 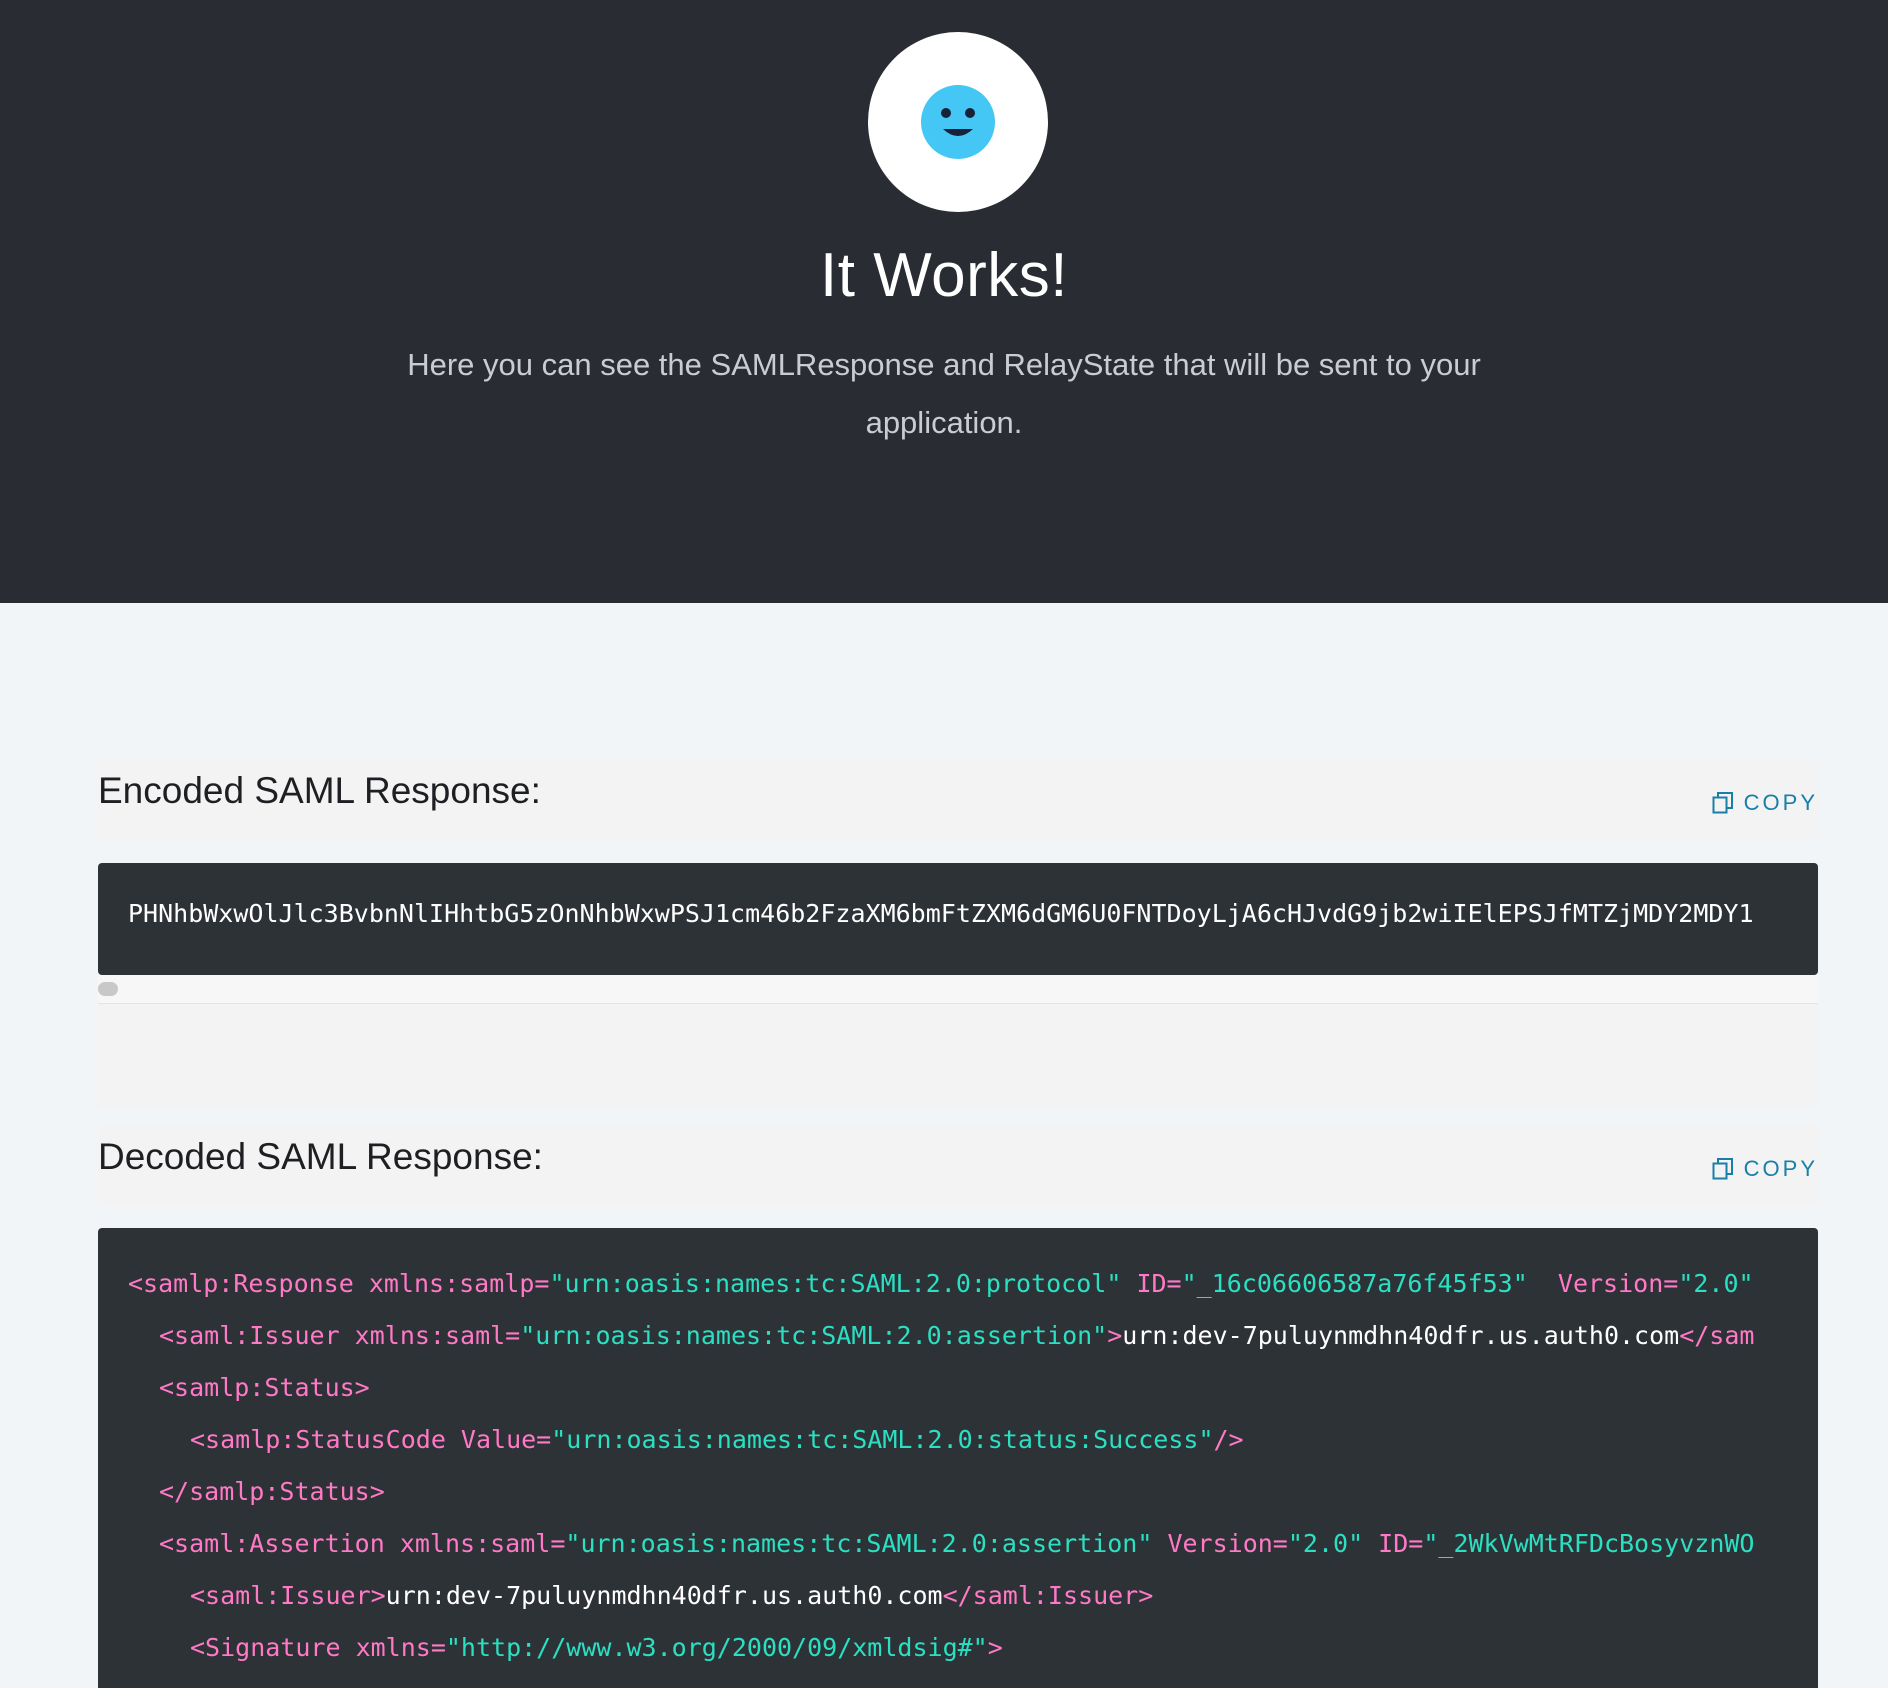 What do you see at coordinates (1354, 1283) in the screenshot?
I see `xml-string-token: "_16c06606587a76f45f53"` at bounding box center [1354, 1283].